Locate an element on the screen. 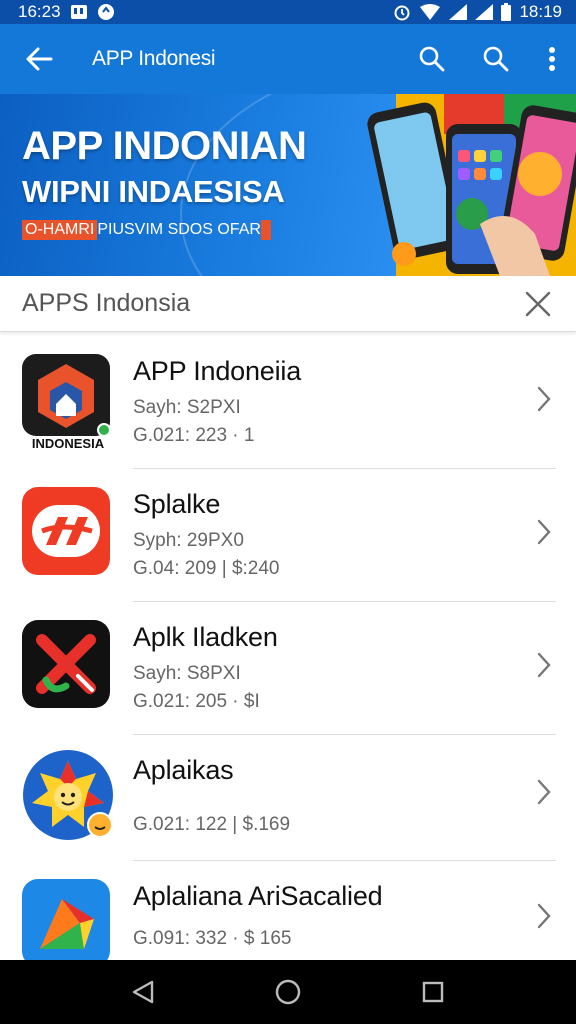 The height and width of the screenshot is (1024, 576). splalke-app-icon is located at coordinates (67, 532).